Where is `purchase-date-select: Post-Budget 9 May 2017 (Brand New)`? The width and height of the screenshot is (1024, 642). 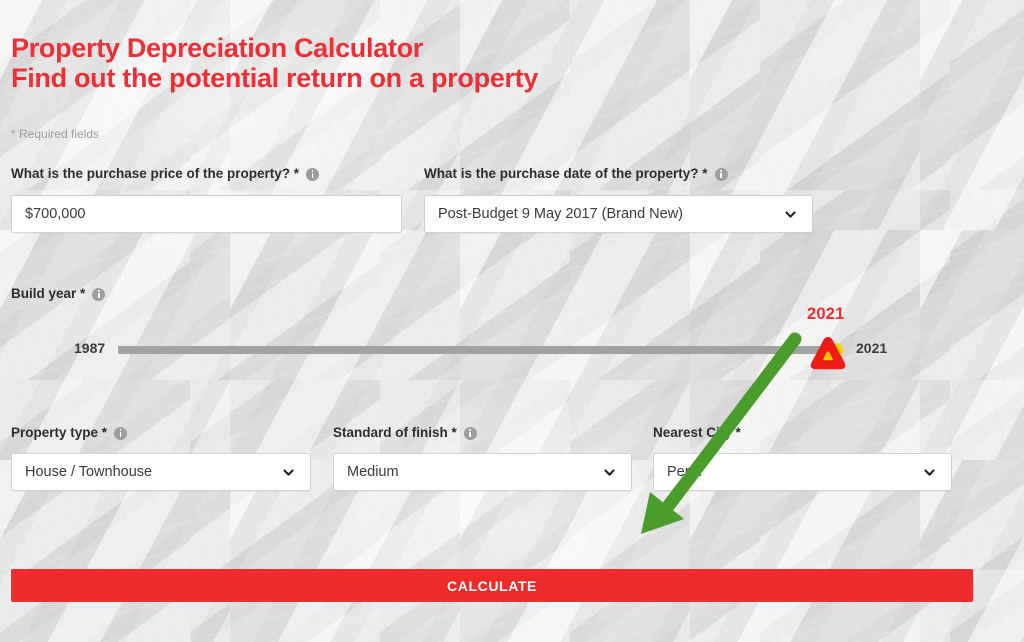 purchase-date-select: Post-Budget 9 May 2017 (Brand New) is located at coordinates (618, 214).